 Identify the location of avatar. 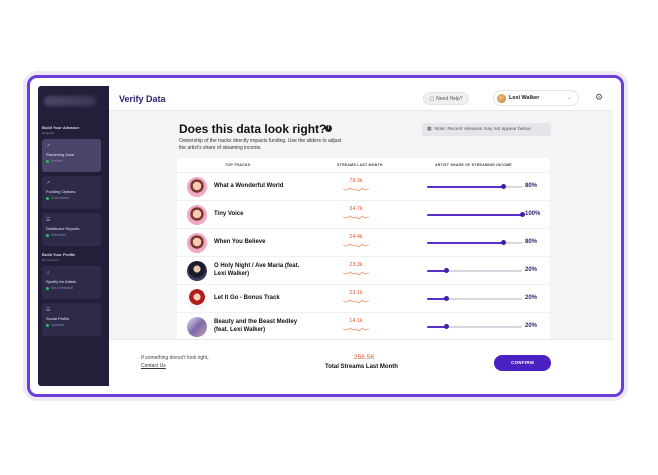
(501, 98).